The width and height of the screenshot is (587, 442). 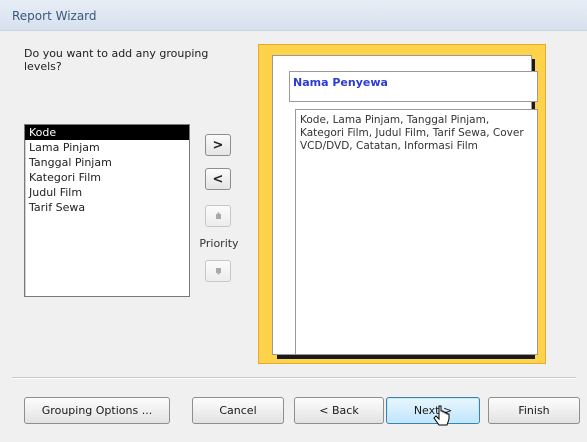 I want to click on priority-up-button, so click(x=218, y=216).